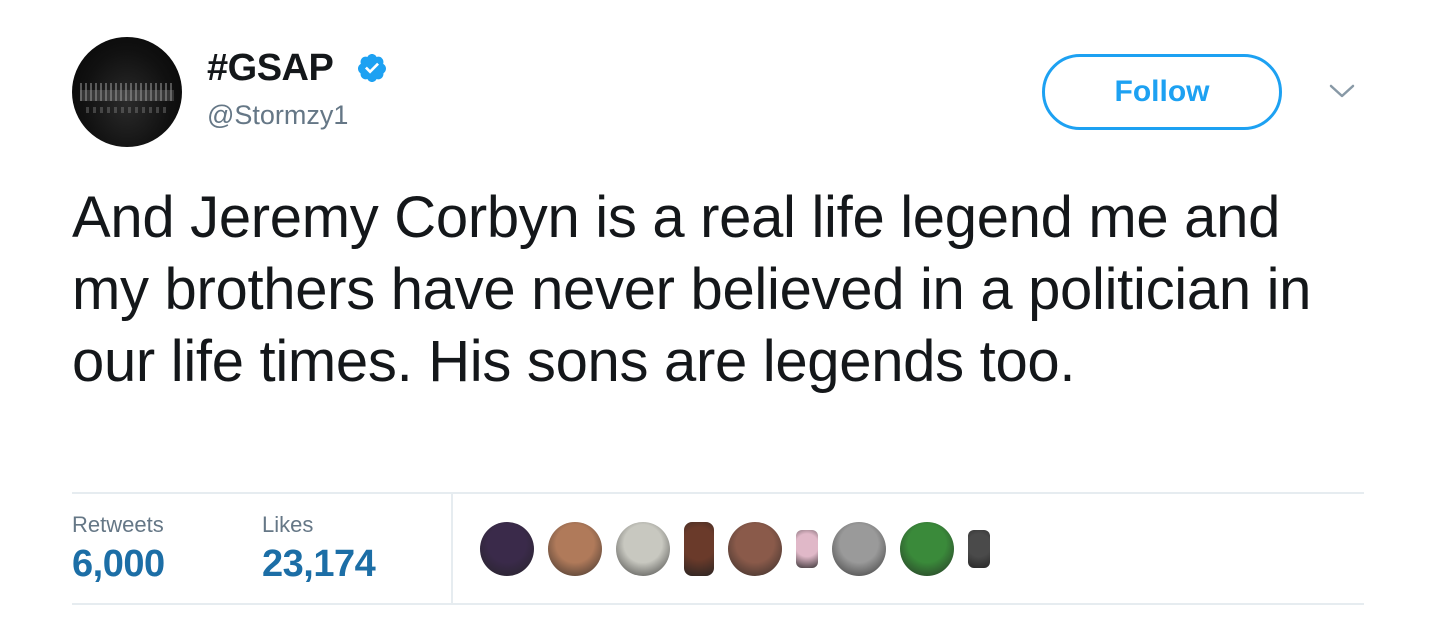 This screenshot has height=629, width=1440. I want to click on display-name: #GSAP, so click(270, 68).